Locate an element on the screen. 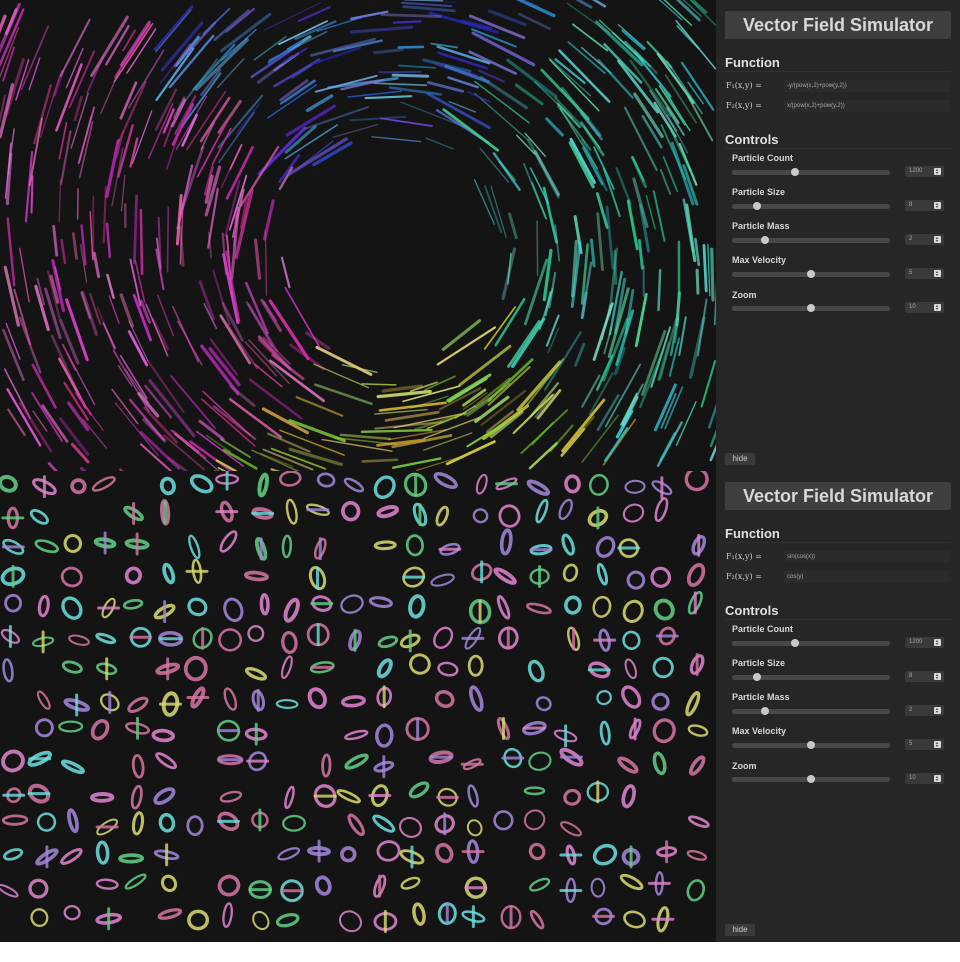 The height and width of the screenshot is (962, 960). f1-input: -y/(pow(x,2)+pow(y,2)) is located at coordinates (867, 86).